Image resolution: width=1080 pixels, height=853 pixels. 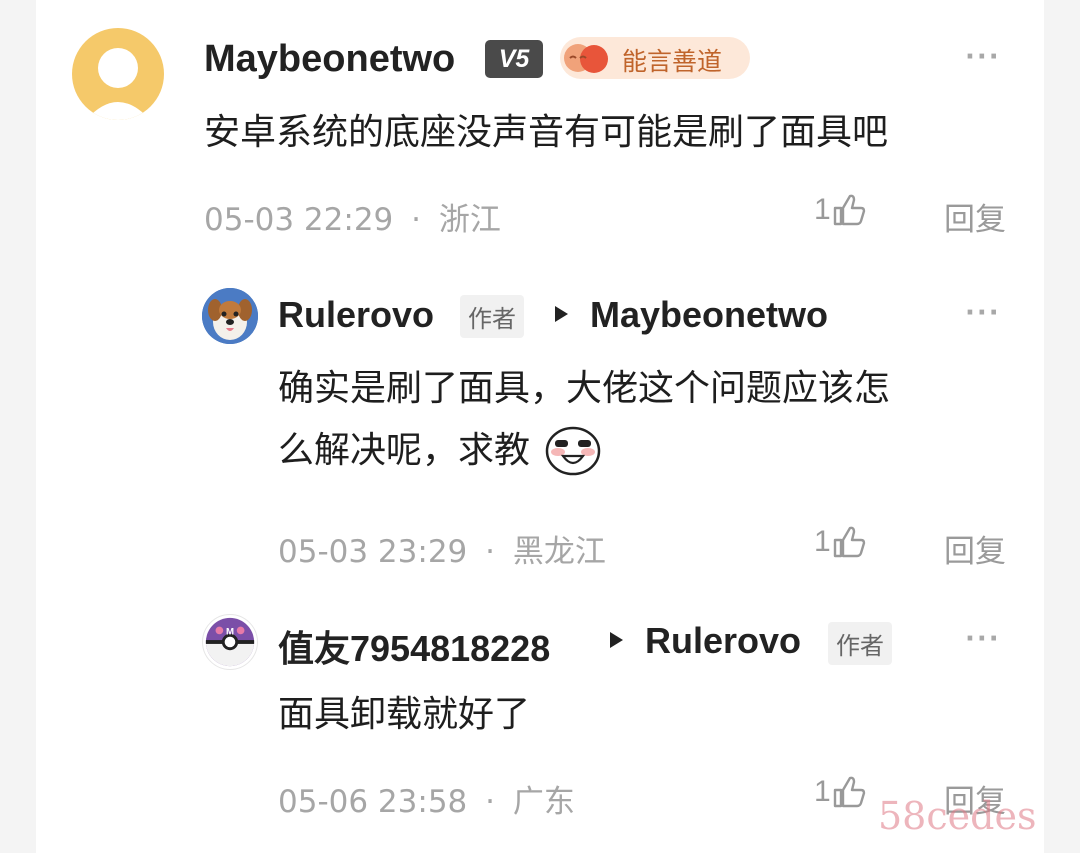 I want to click on comment-text-line-2: 么解决呢，求教, so click(x=404, y=450).